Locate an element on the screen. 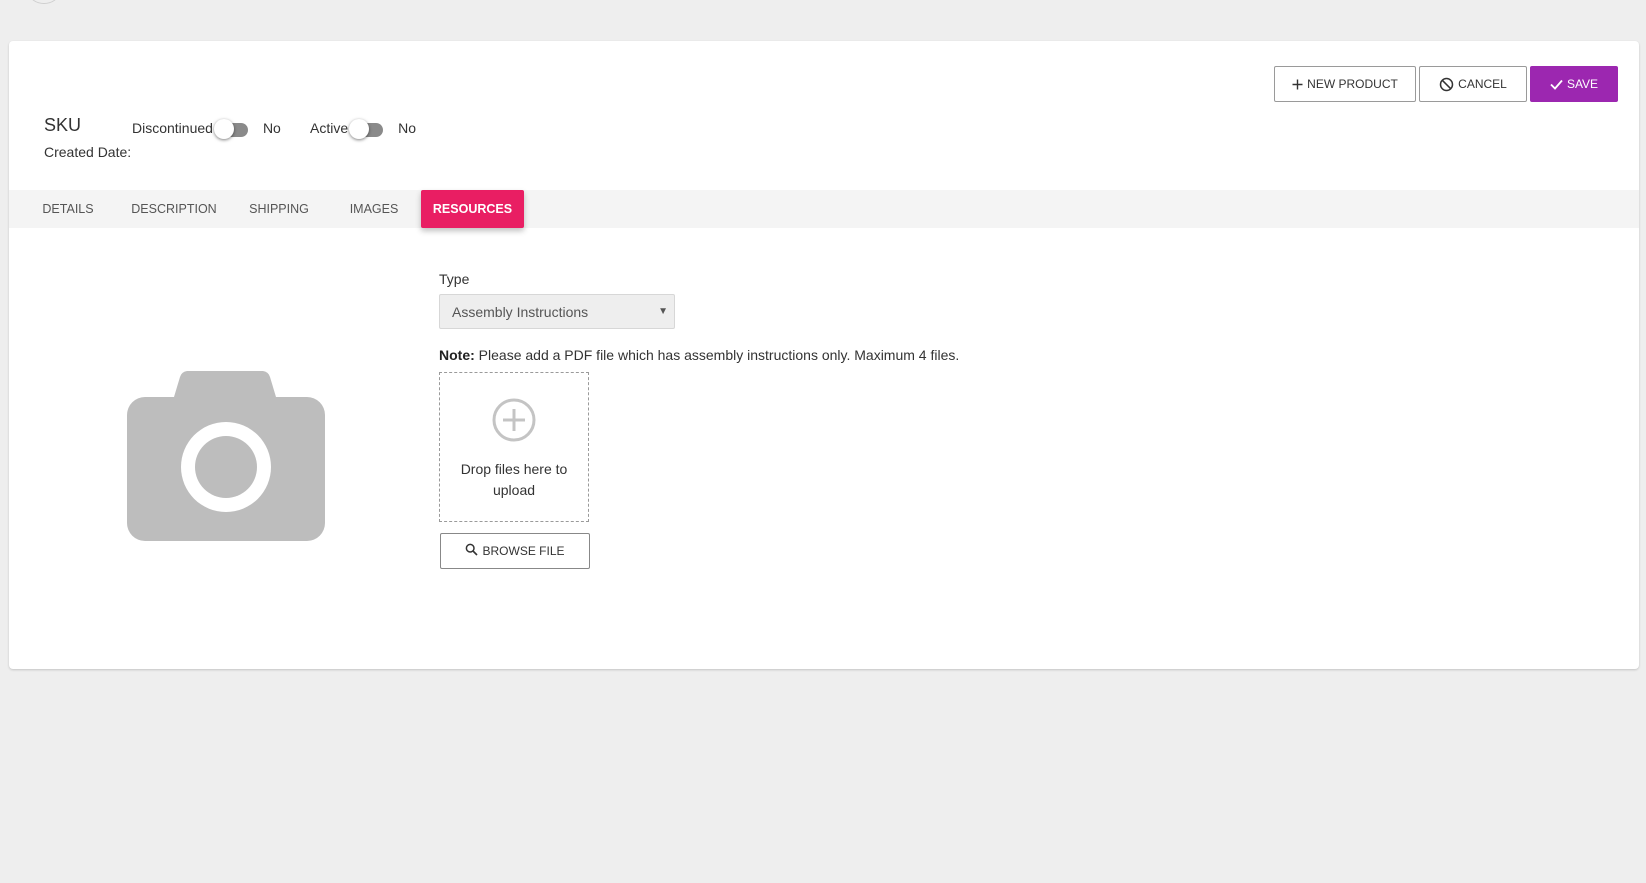 This screenshot has width=1646, height=883. discontinued-value: No is located at coordinates (271, 128).